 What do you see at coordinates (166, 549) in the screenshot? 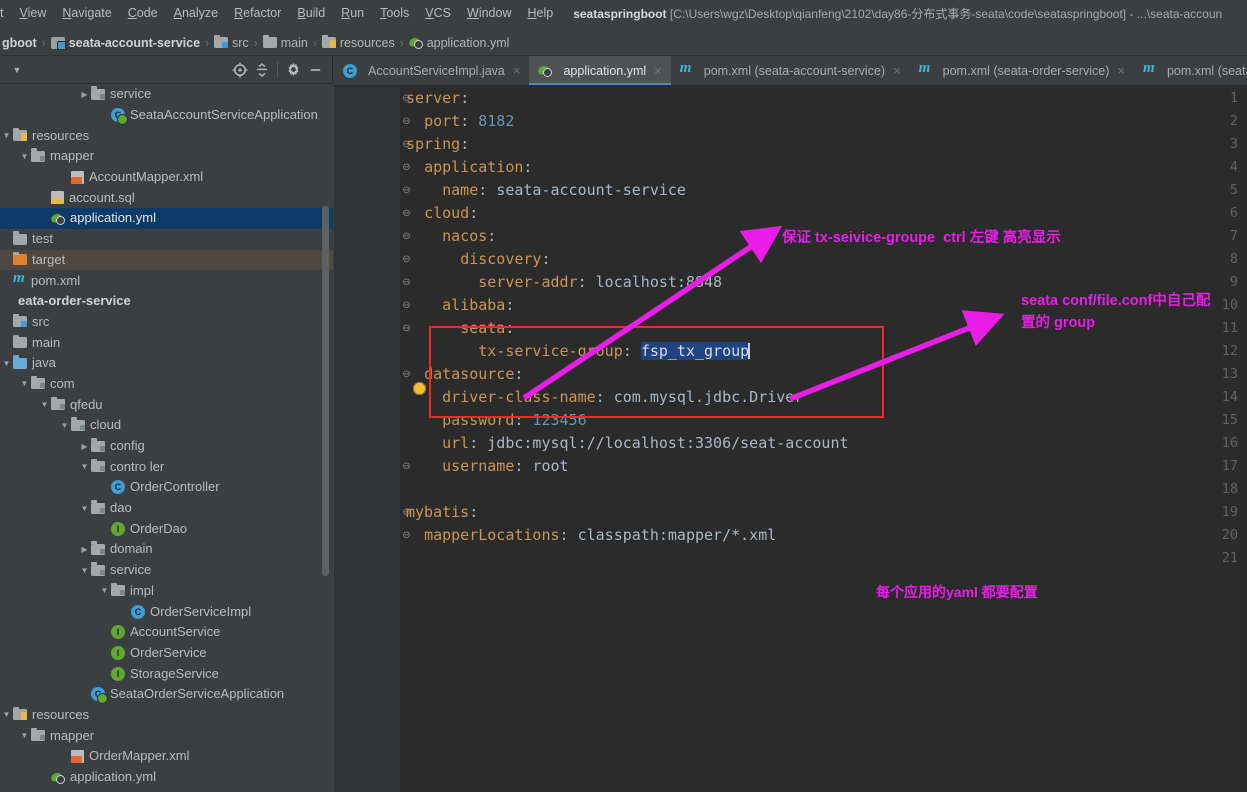
I see `tree-item-domain: ▶ domain` at bounding box center [166, 549].